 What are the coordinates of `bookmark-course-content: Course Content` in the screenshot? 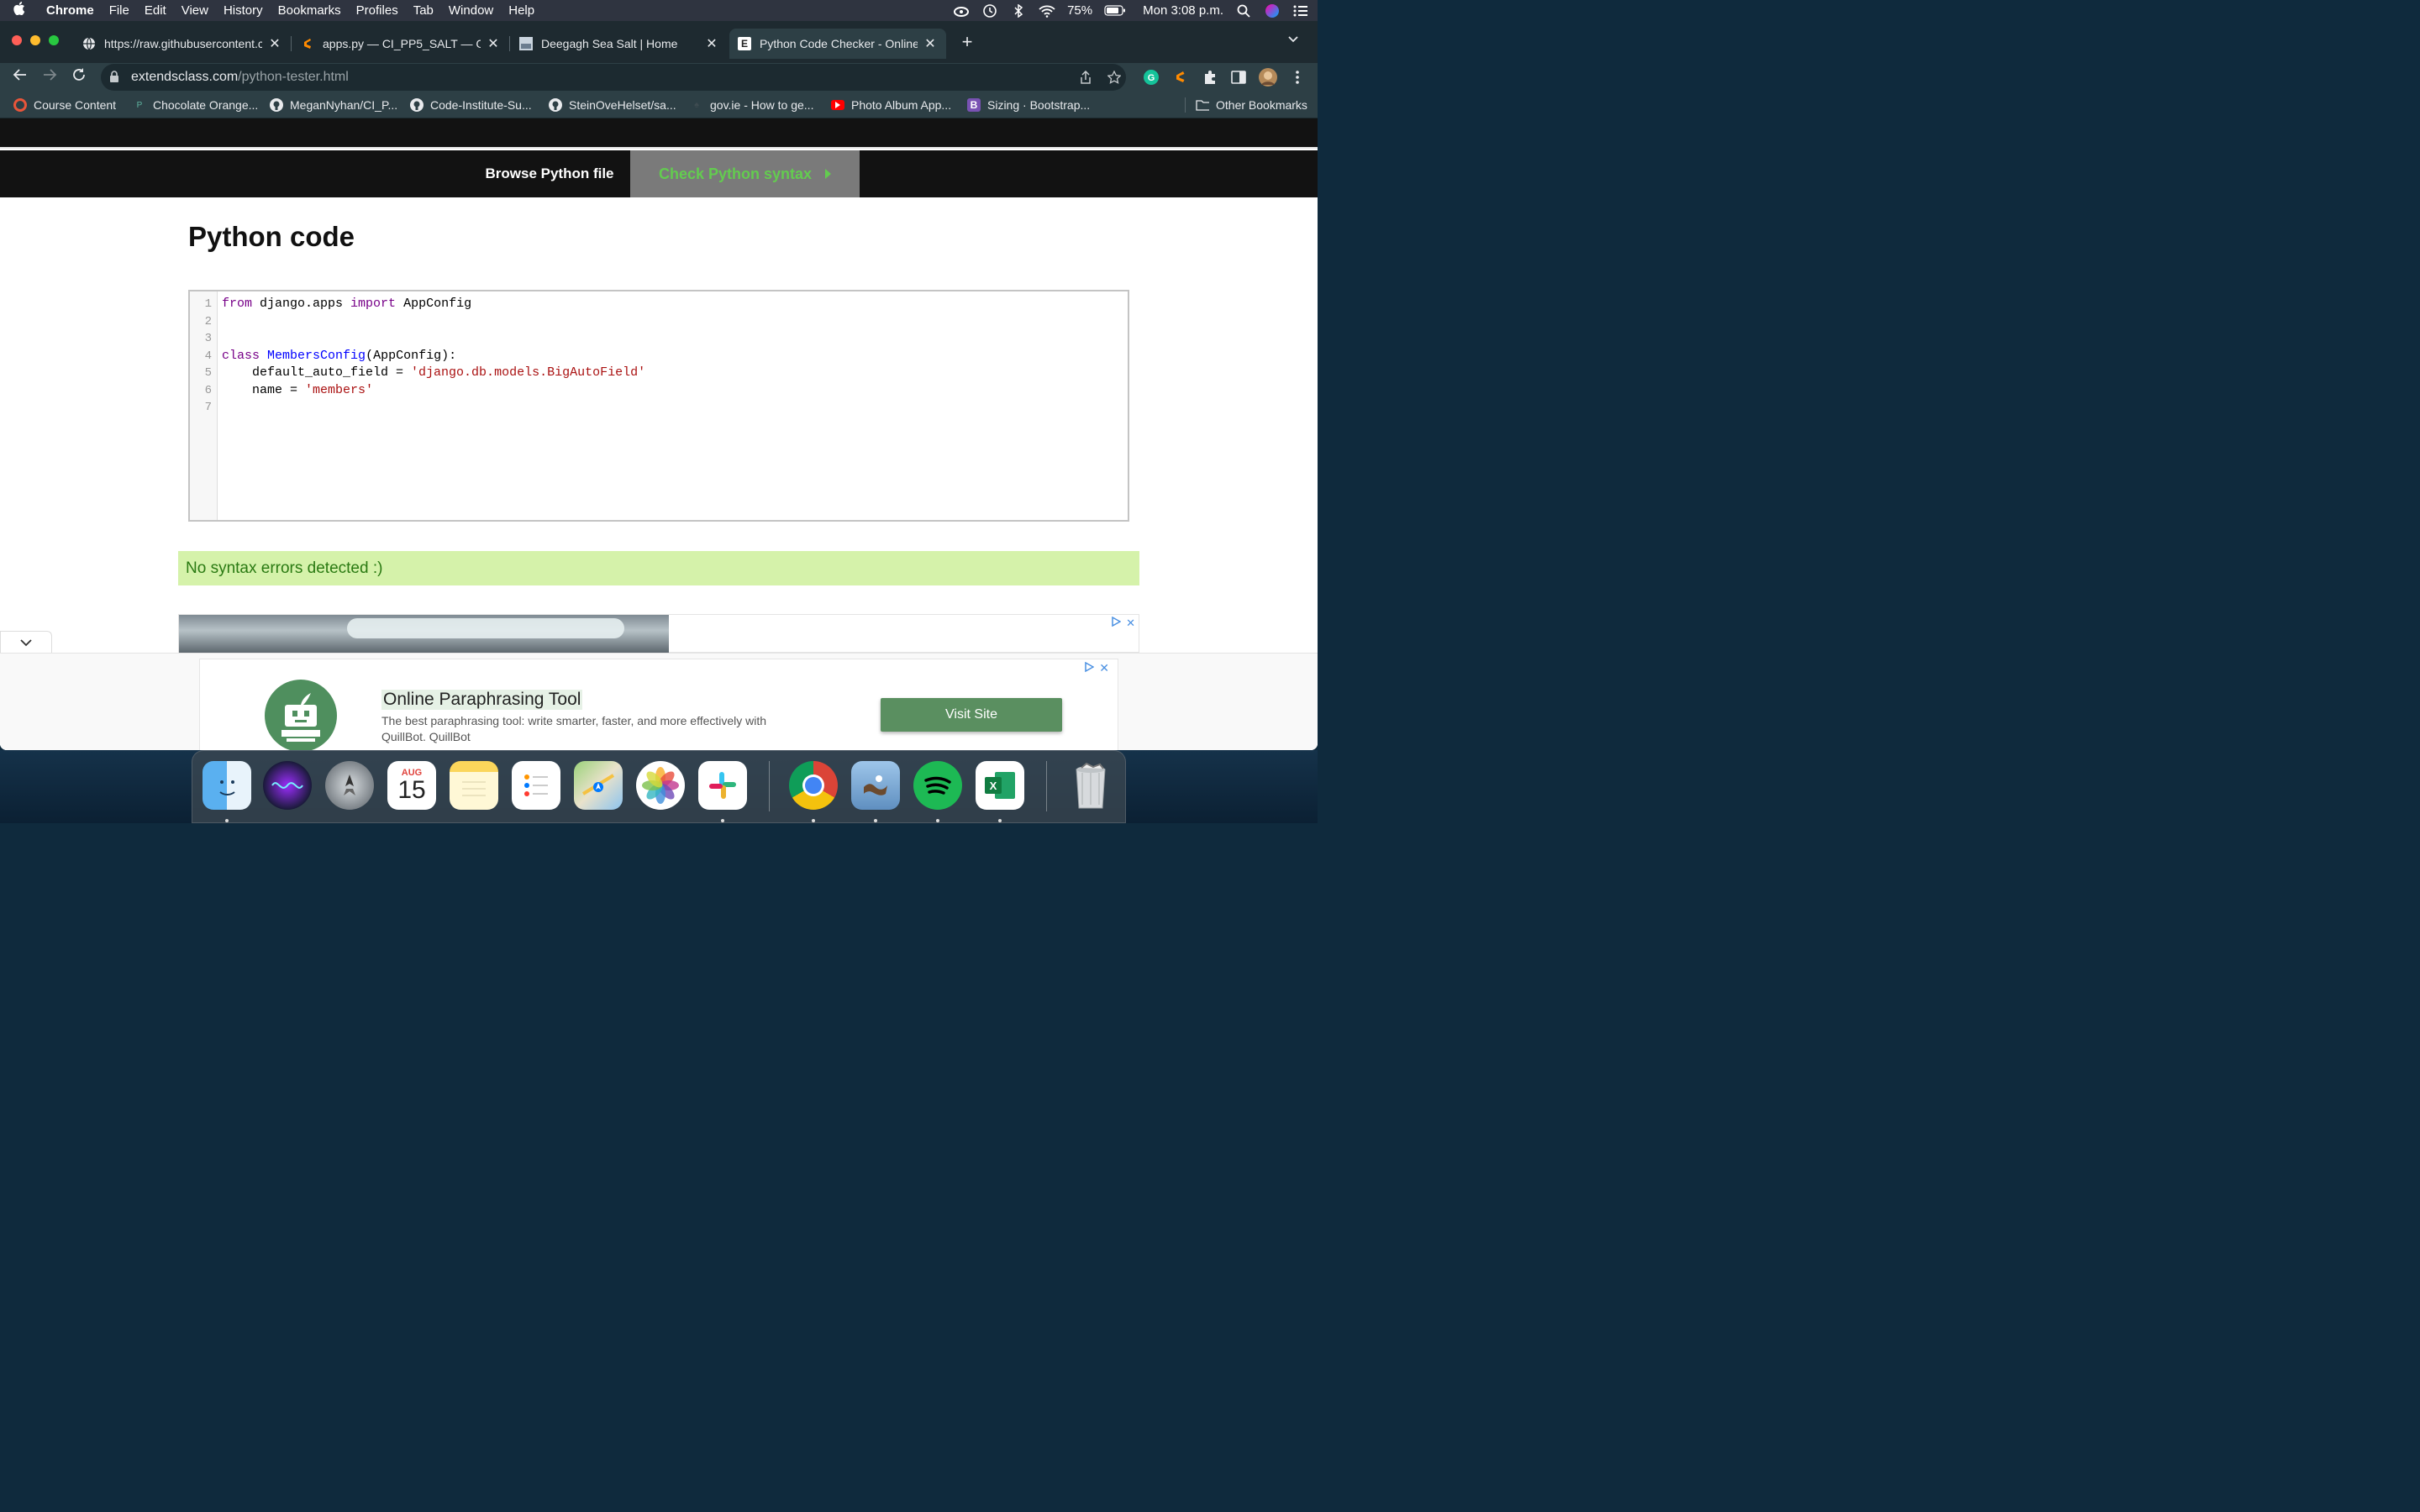 It's located at (64, 105).